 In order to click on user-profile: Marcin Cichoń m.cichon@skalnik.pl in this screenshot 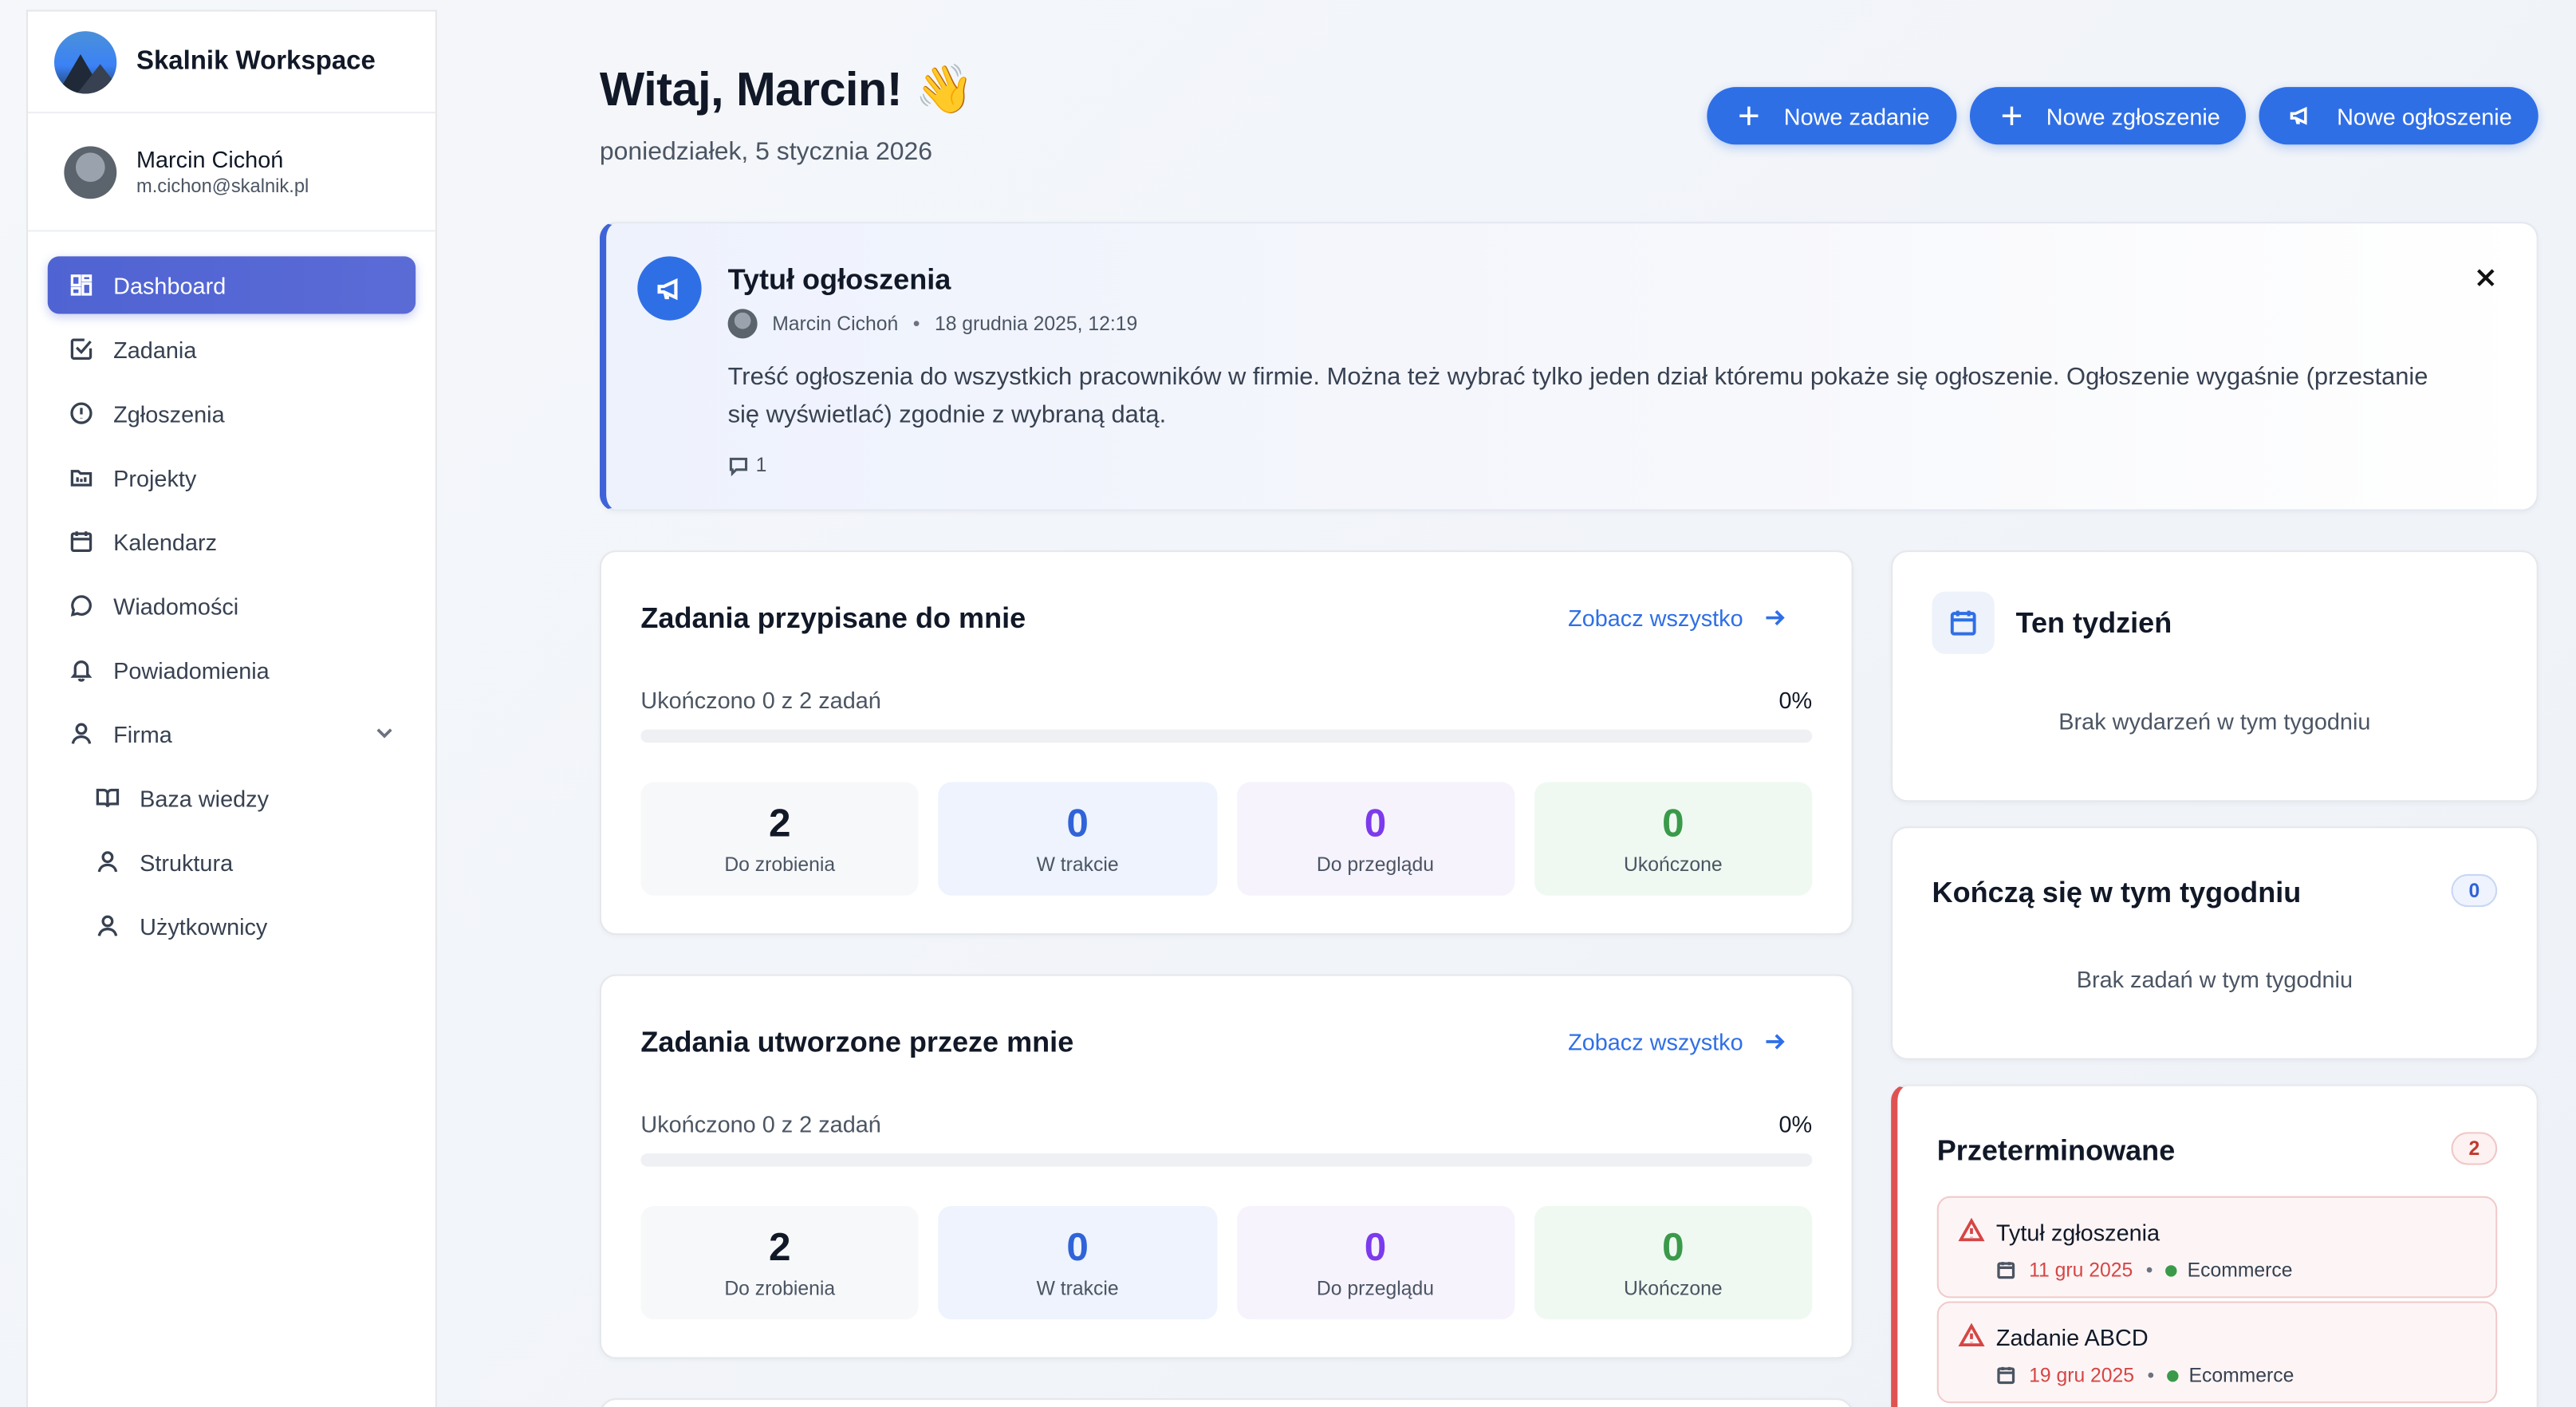, I will do `click(231, 173)`.